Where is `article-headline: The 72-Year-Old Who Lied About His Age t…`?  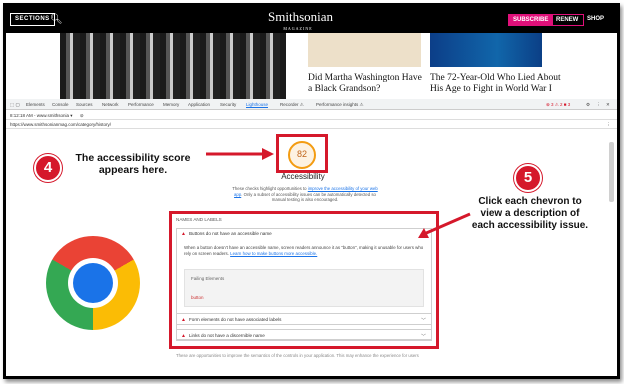
article-headline: The 72-Year-Old Who Lied About His Age t… is located at coordinates (500, 84).